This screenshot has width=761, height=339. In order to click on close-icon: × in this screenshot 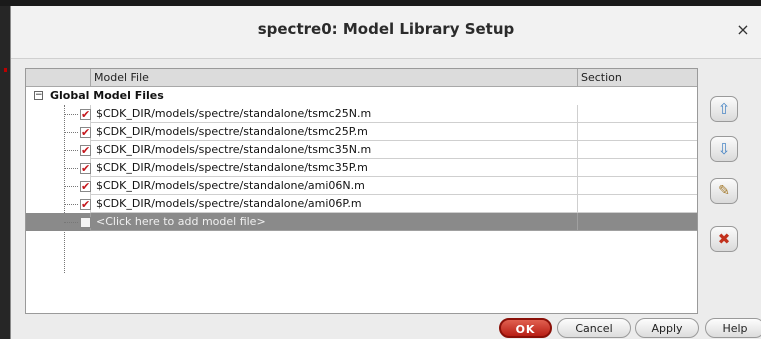, I will do `click(743, 29)`.